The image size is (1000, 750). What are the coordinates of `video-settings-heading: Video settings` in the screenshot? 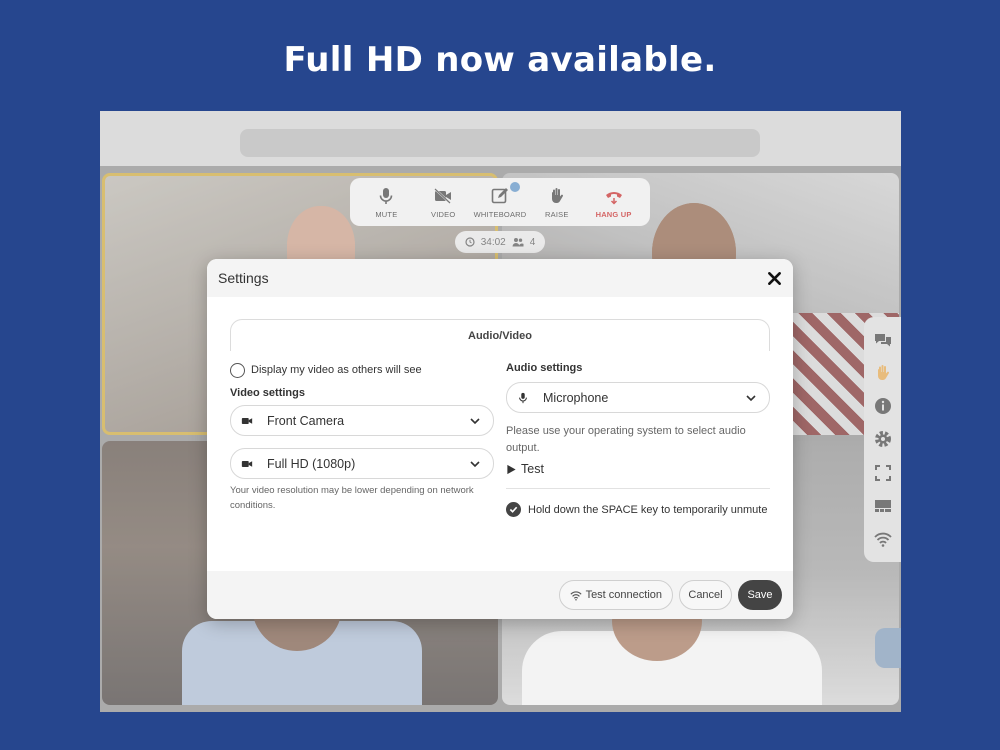 It's located at (267, 393).